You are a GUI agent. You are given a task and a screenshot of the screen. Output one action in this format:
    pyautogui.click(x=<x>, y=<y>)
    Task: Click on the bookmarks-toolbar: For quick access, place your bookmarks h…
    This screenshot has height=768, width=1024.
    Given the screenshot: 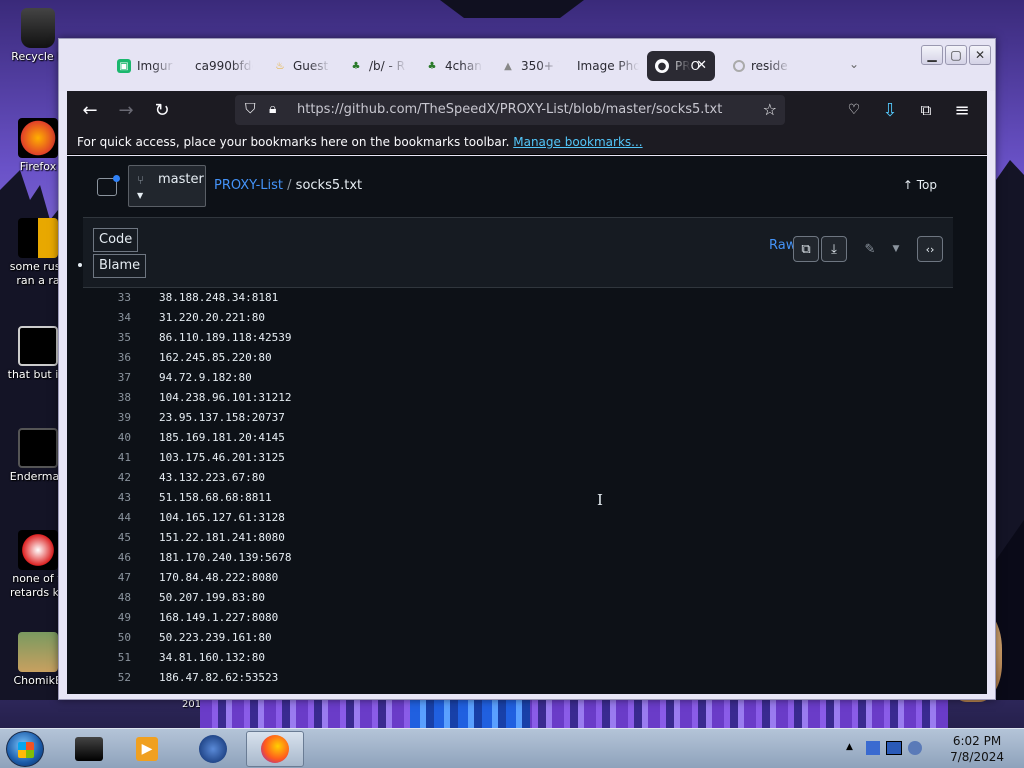 What is the action you would take?
    pyautogui.click(x=527, y=142)
    